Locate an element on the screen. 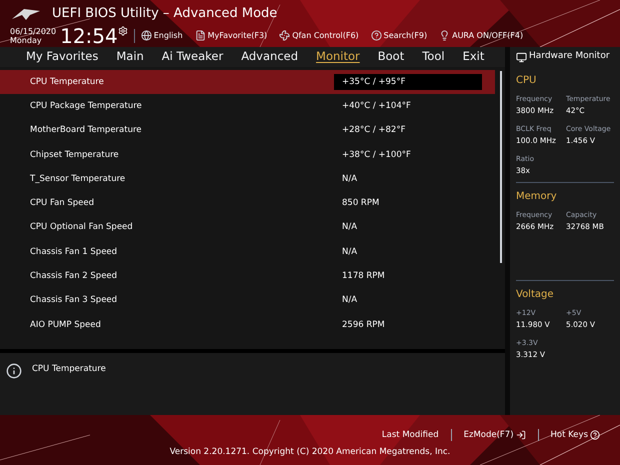 This screenshot has height=465, width=620. question-icon is located at coordinates (376, 35).